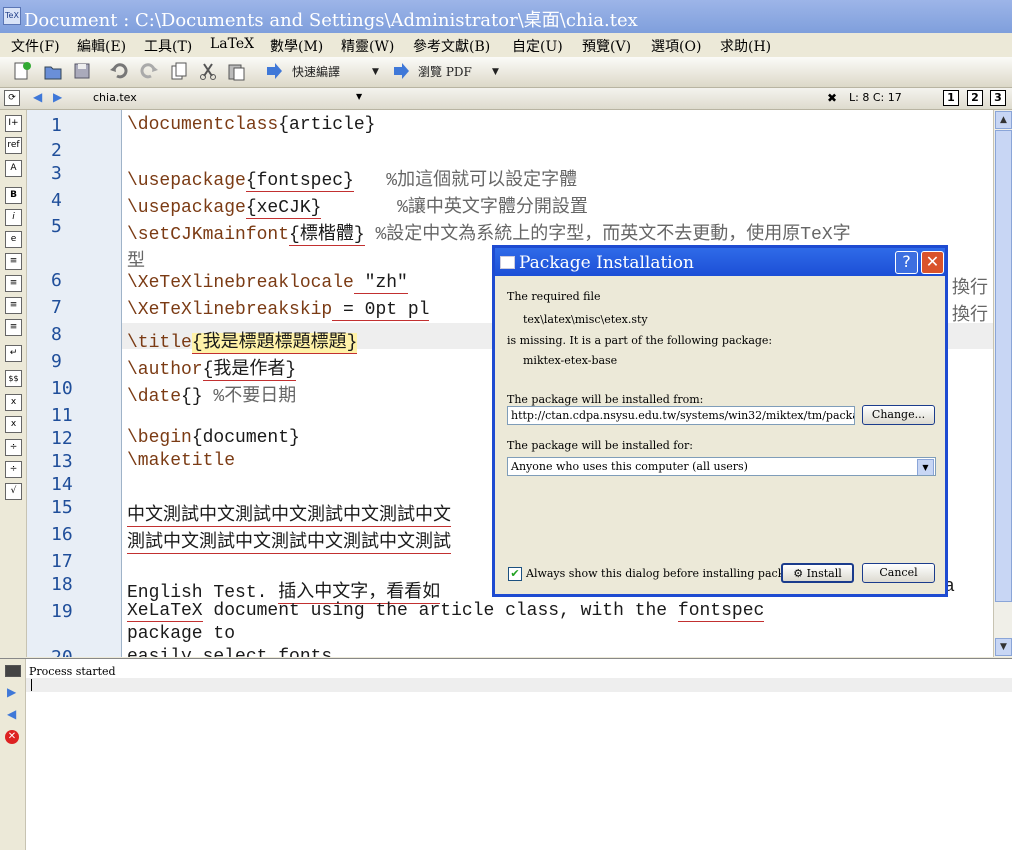 The width and height of the screenshot is (1012, 850). I want to click on install-button: ⚙ Install, so click(817, 573).